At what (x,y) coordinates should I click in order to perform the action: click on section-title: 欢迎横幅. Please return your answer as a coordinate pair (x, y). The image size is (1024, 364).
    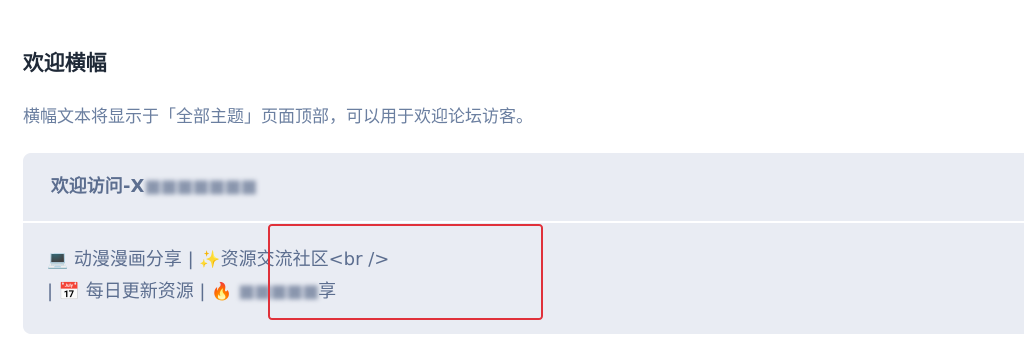
    Looking at the image, I should click on (65, 63).